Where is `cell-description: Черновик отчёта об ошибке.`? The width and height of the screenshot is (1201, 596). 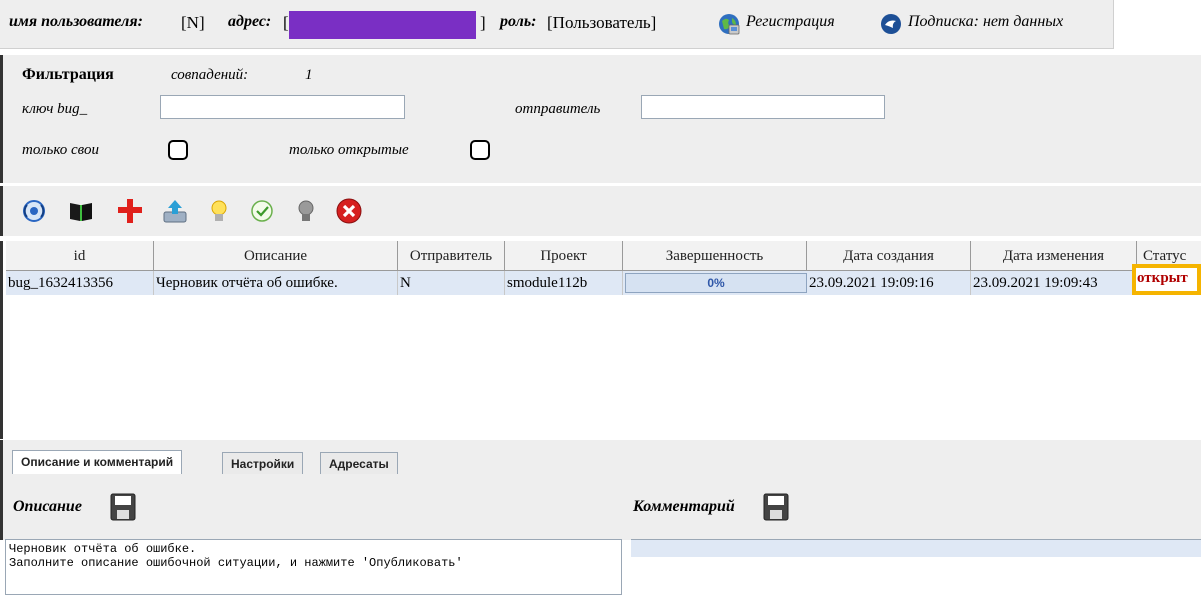
cell-description: Черновик отчёта об ошибке. is located at coordinates (276, 283).